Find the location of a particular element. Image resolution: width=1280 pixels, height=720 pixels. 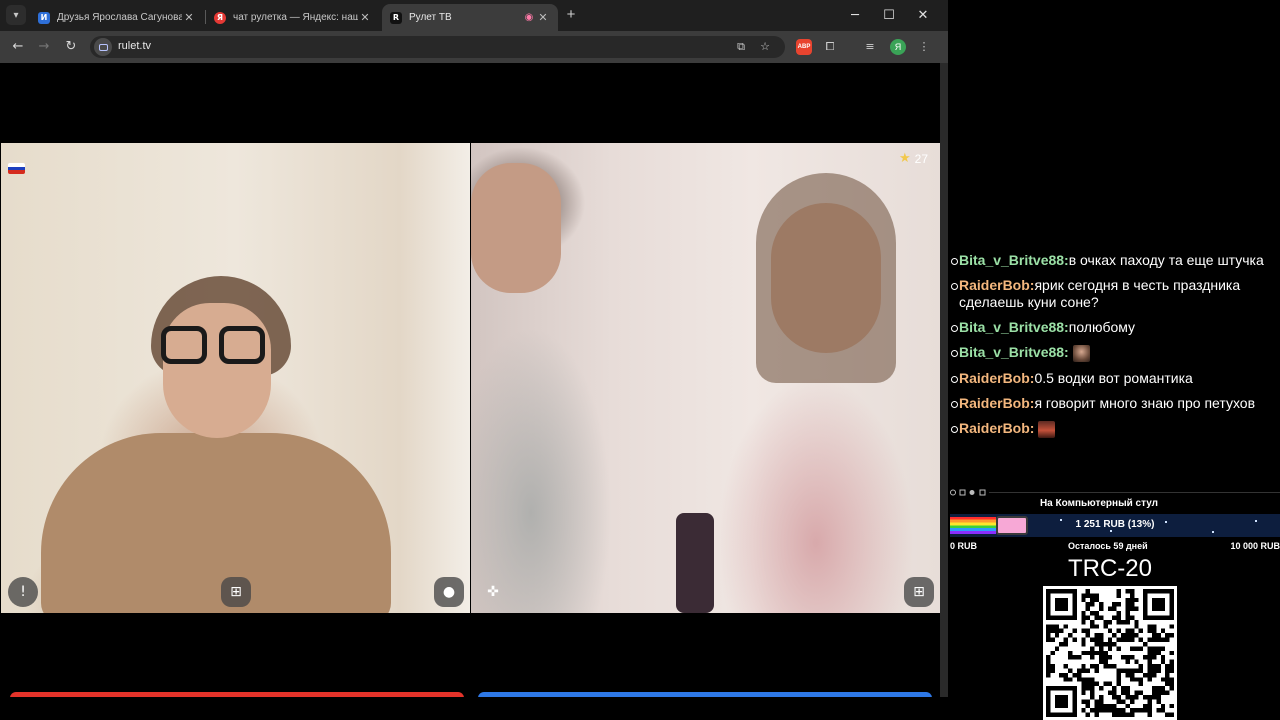

country-flag-icon is located at coordinates (16, 168).